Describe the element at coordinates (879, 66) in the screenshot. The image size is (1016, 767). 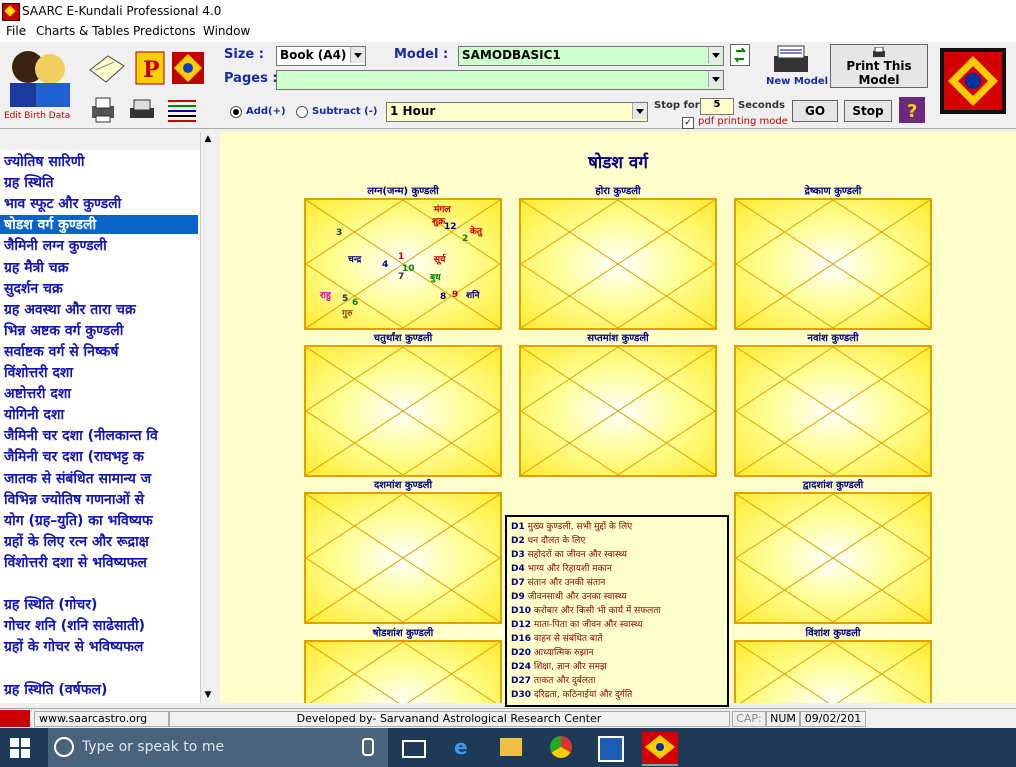
I see `print-this-model-button: Print This Model` at that location.